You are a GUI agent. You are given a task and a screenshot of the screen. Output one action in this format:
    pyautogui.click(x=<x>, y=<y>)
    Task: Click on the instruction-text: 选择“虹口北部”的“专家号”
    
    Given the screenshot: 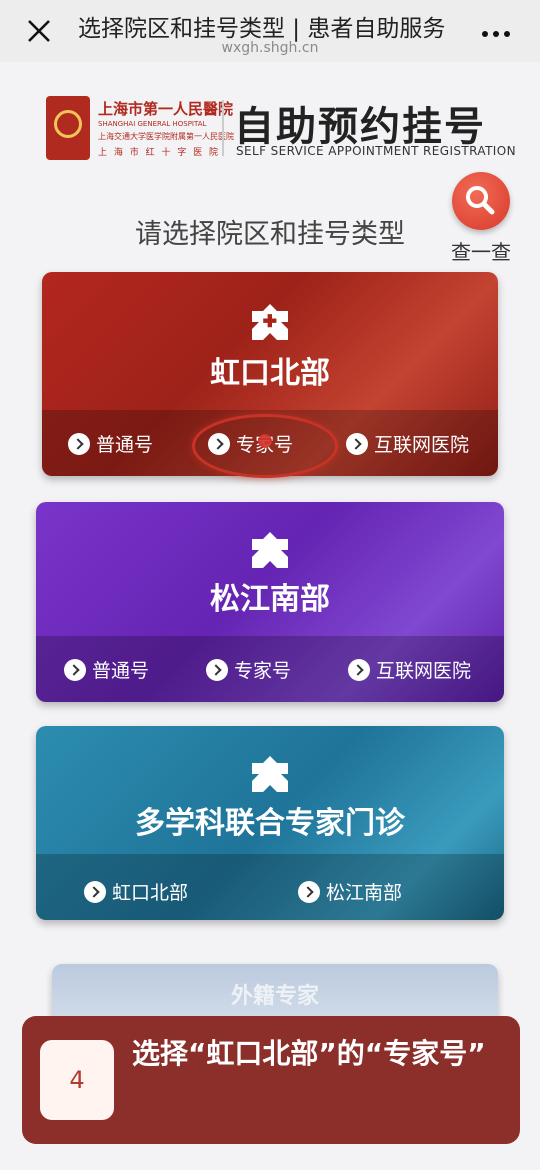 What is the action you would take?
    pyautogui.click(x=309, y=1053)
    